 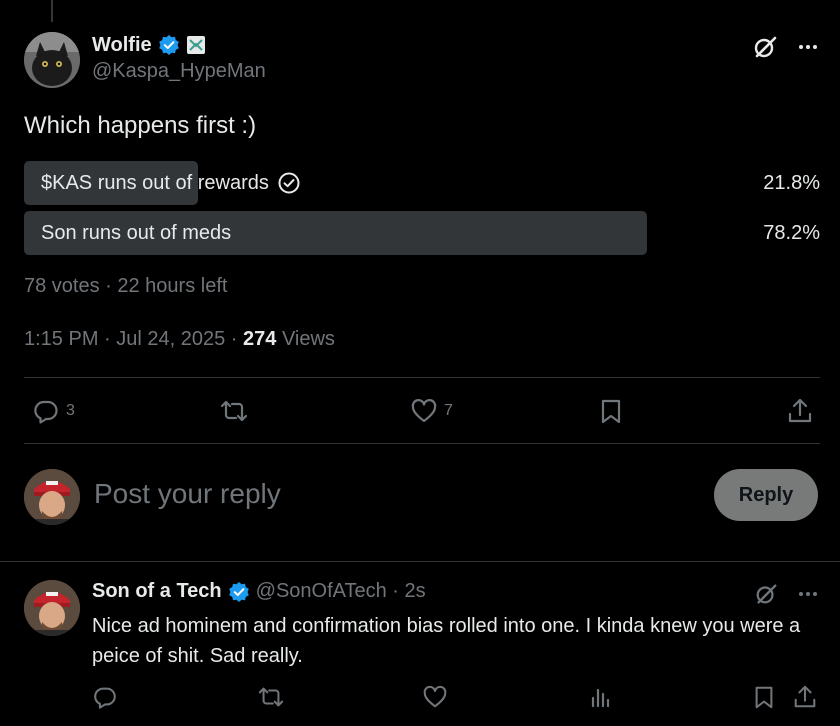 What do you see at coordinates (133, 339) in the screenshot?
I see `post-timestamp: 1:15 PM · Jul 24, 2025 ·` at bounding box center [133, 339].